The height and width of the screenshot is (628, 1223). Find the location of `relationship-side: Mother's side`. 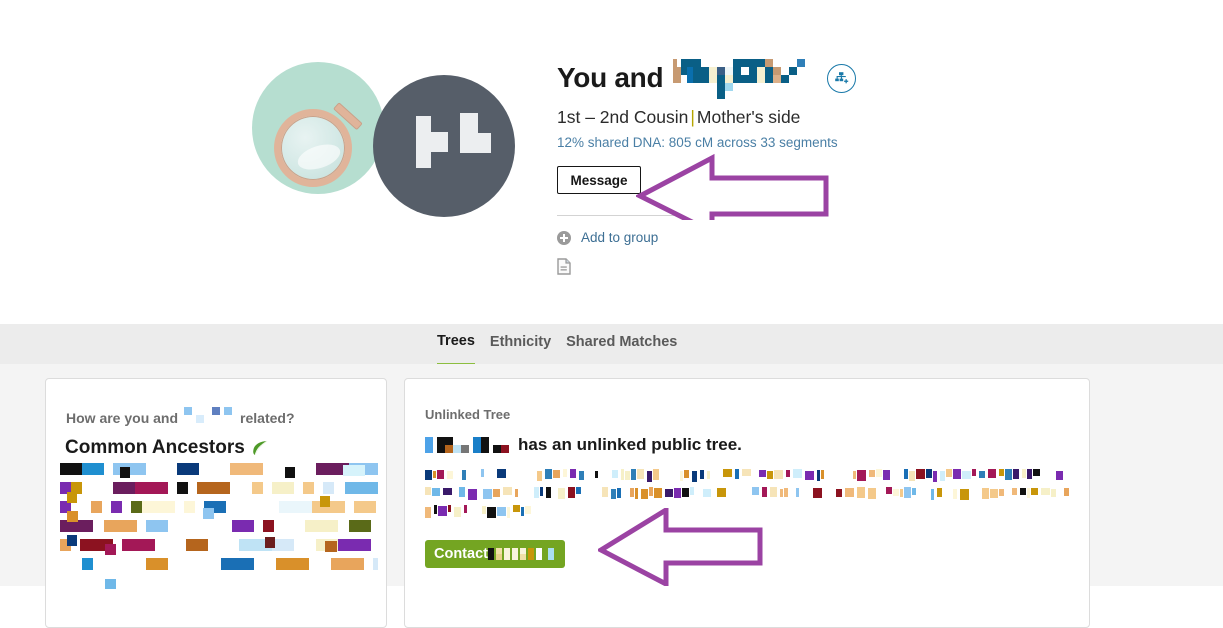

relationship-side: Mother's side is located at coordinates (748, 117).